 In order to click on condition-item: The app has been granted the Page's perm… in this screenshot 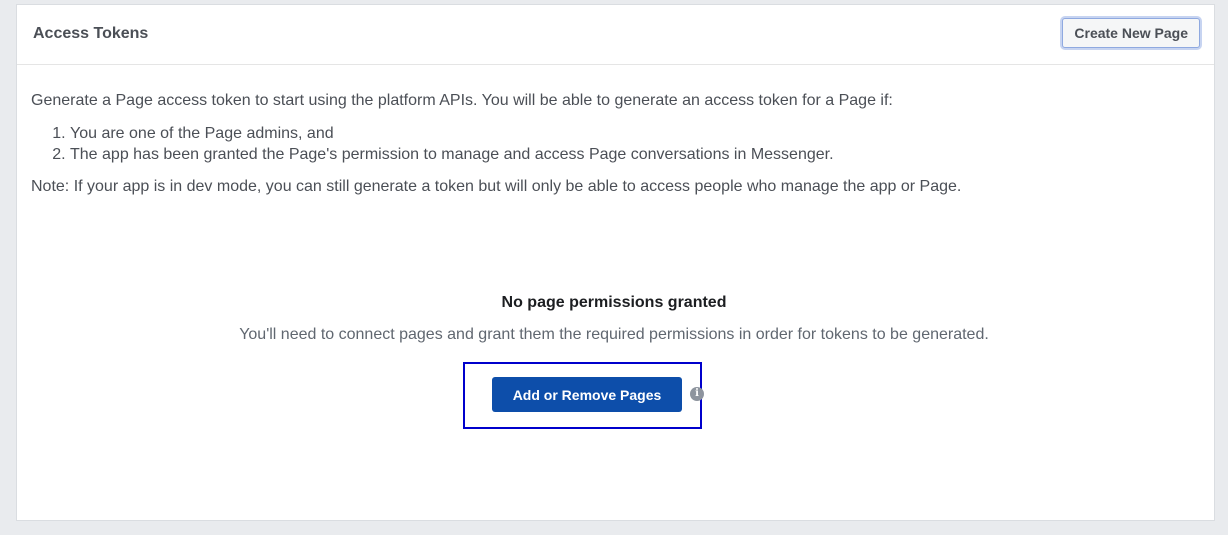, I will do `click(452, 154)`.